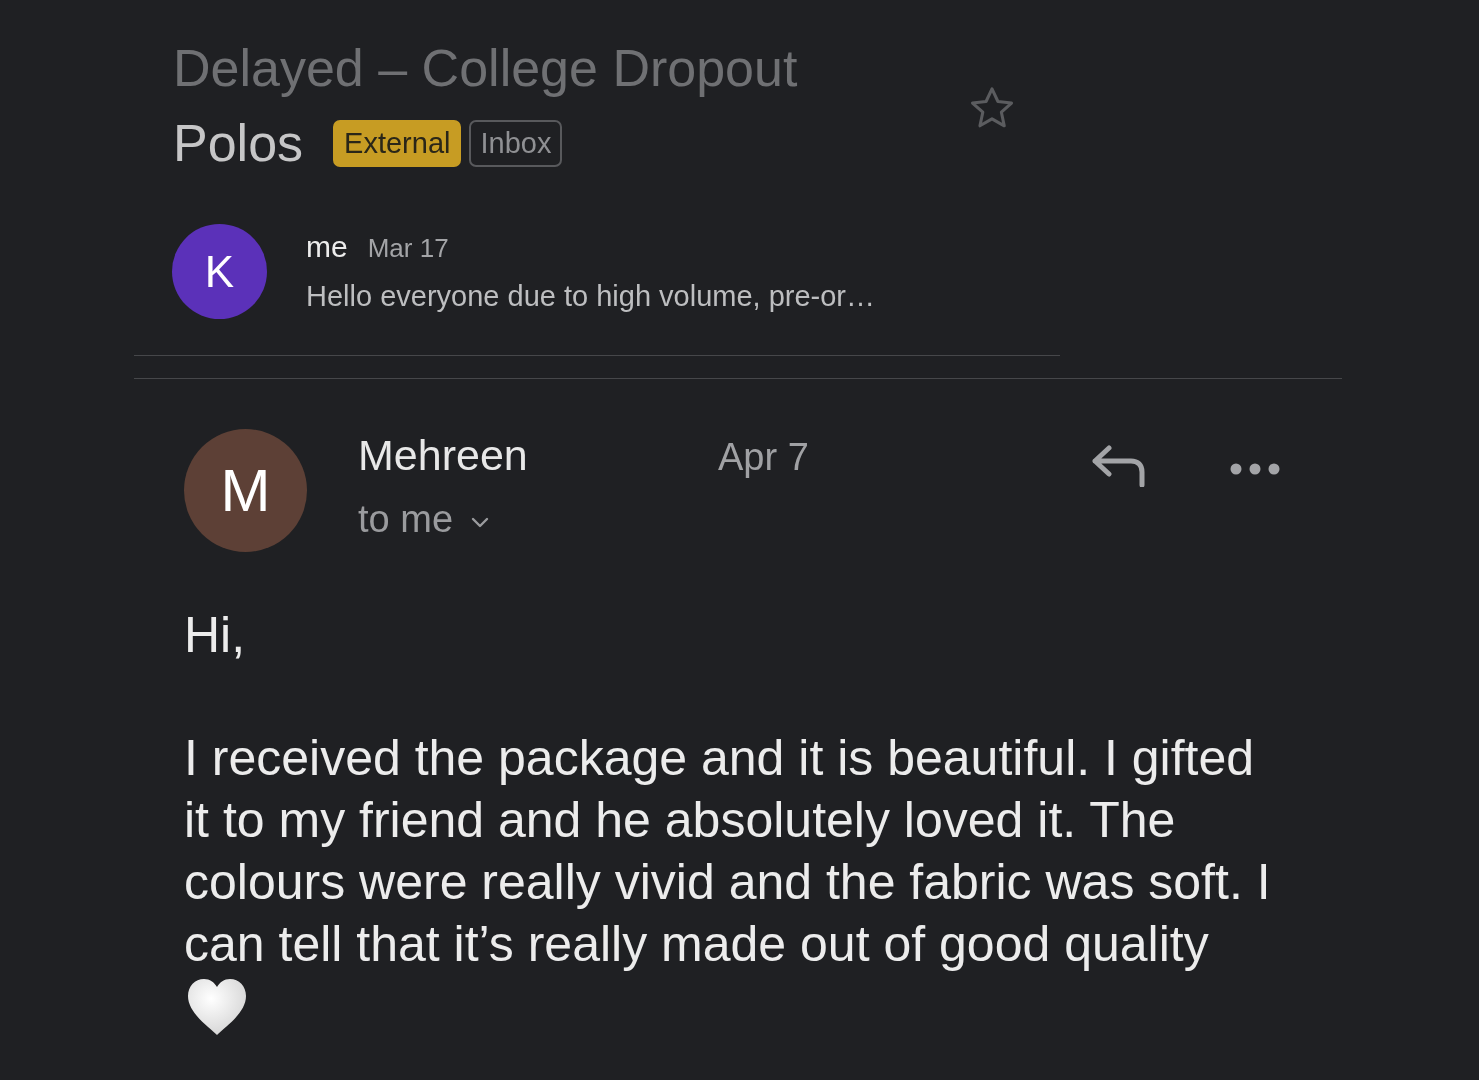 The height and width of the screenshot is (1080, 1479). Describe the element at coordinates (485, 68) in the screenshot. I see `email-subject: Delayed – College Dropout` at that location.